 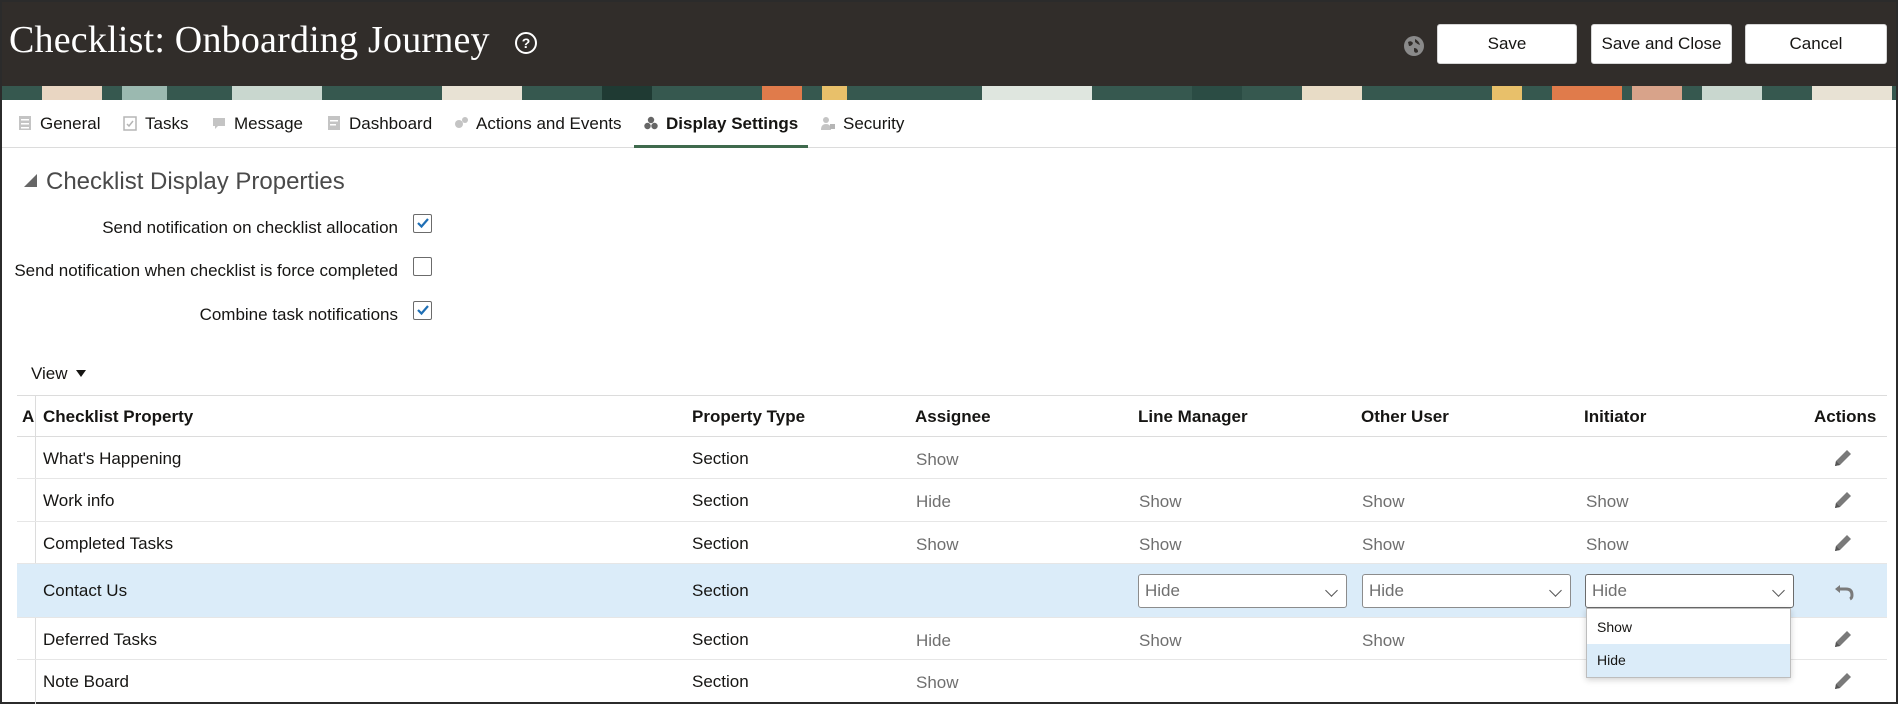 What do you see at coordinates (549, 123) in the screenshot?
I see `tab-label: Actions and Events` at bounding box center [549, 123].